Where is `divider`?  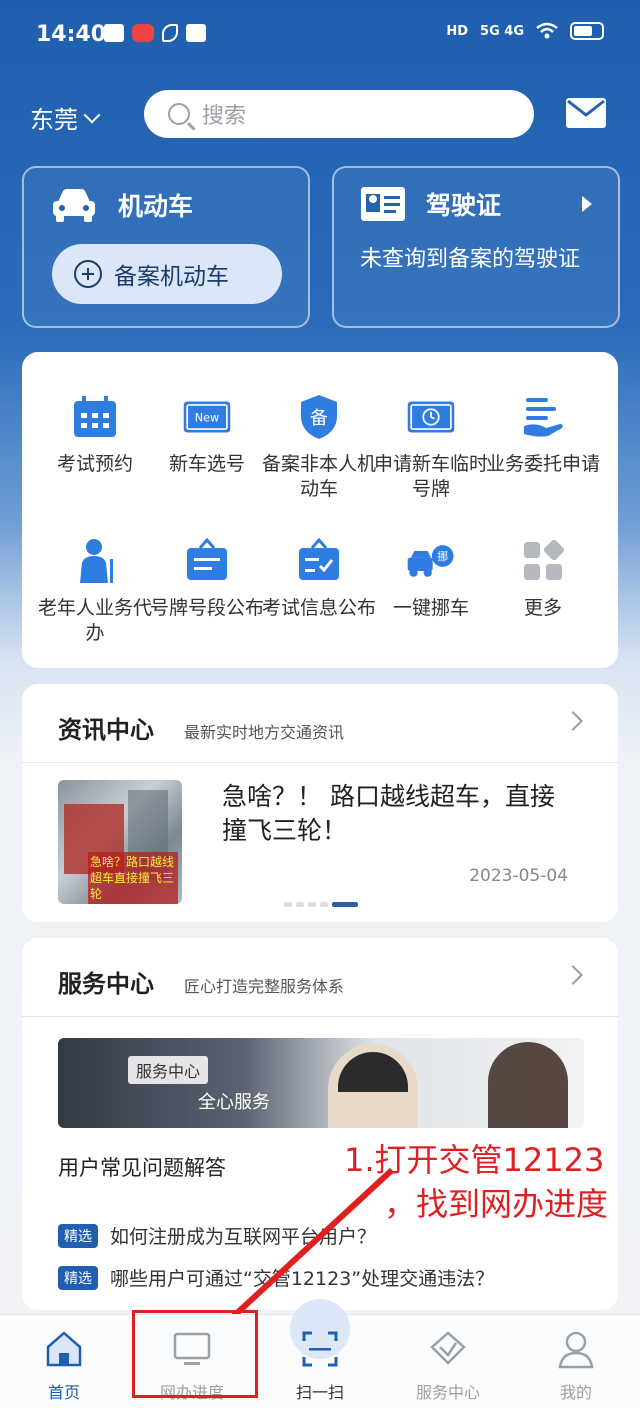 divider is located at coordinates (320, 762).